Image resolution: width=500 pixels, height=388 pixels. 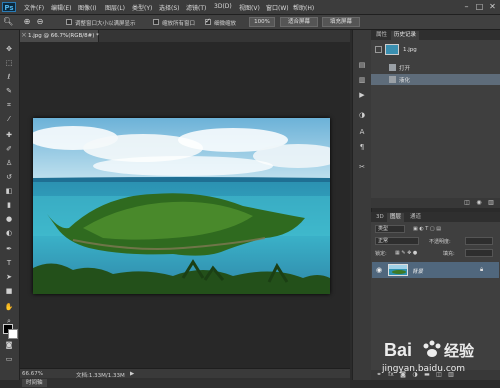 I want to click on history-item-selected: 液化, so click(x=435, y=79).